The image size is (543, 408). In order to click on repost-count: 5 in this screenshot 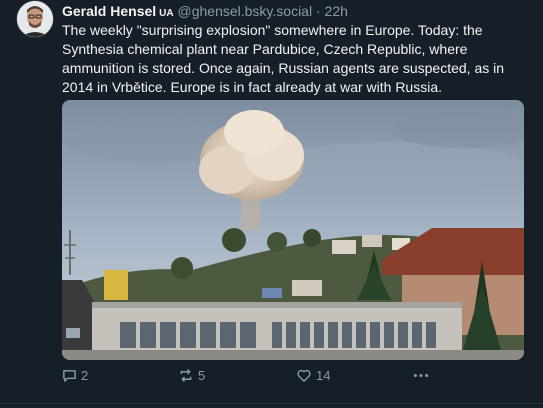, I will do `click(202, 375)`.